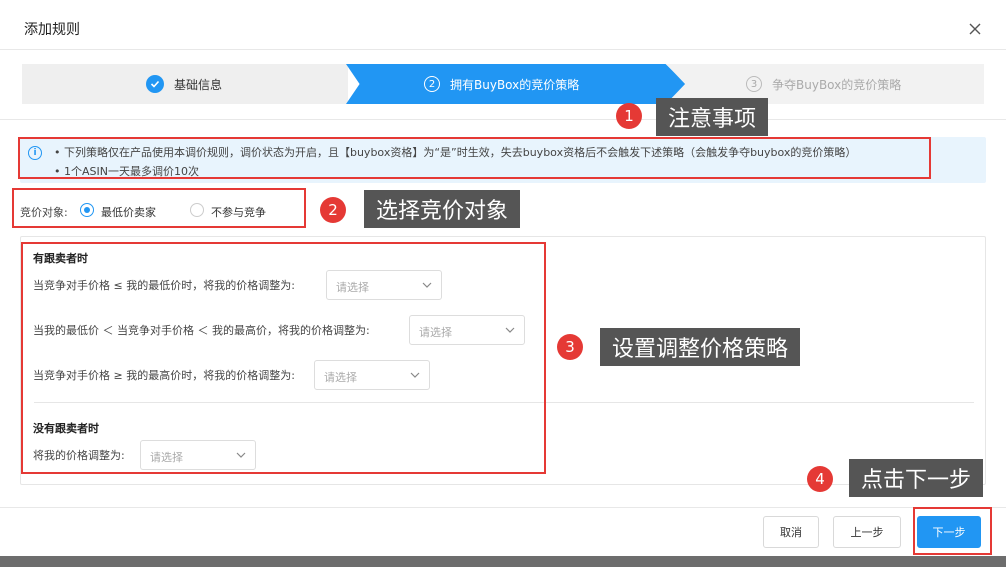 The width and height of the screenshot is (1006, 567). Describe the element at coordinates (867, 532) in the screenshot. I see `prev-step-button: 上一步` at that location.